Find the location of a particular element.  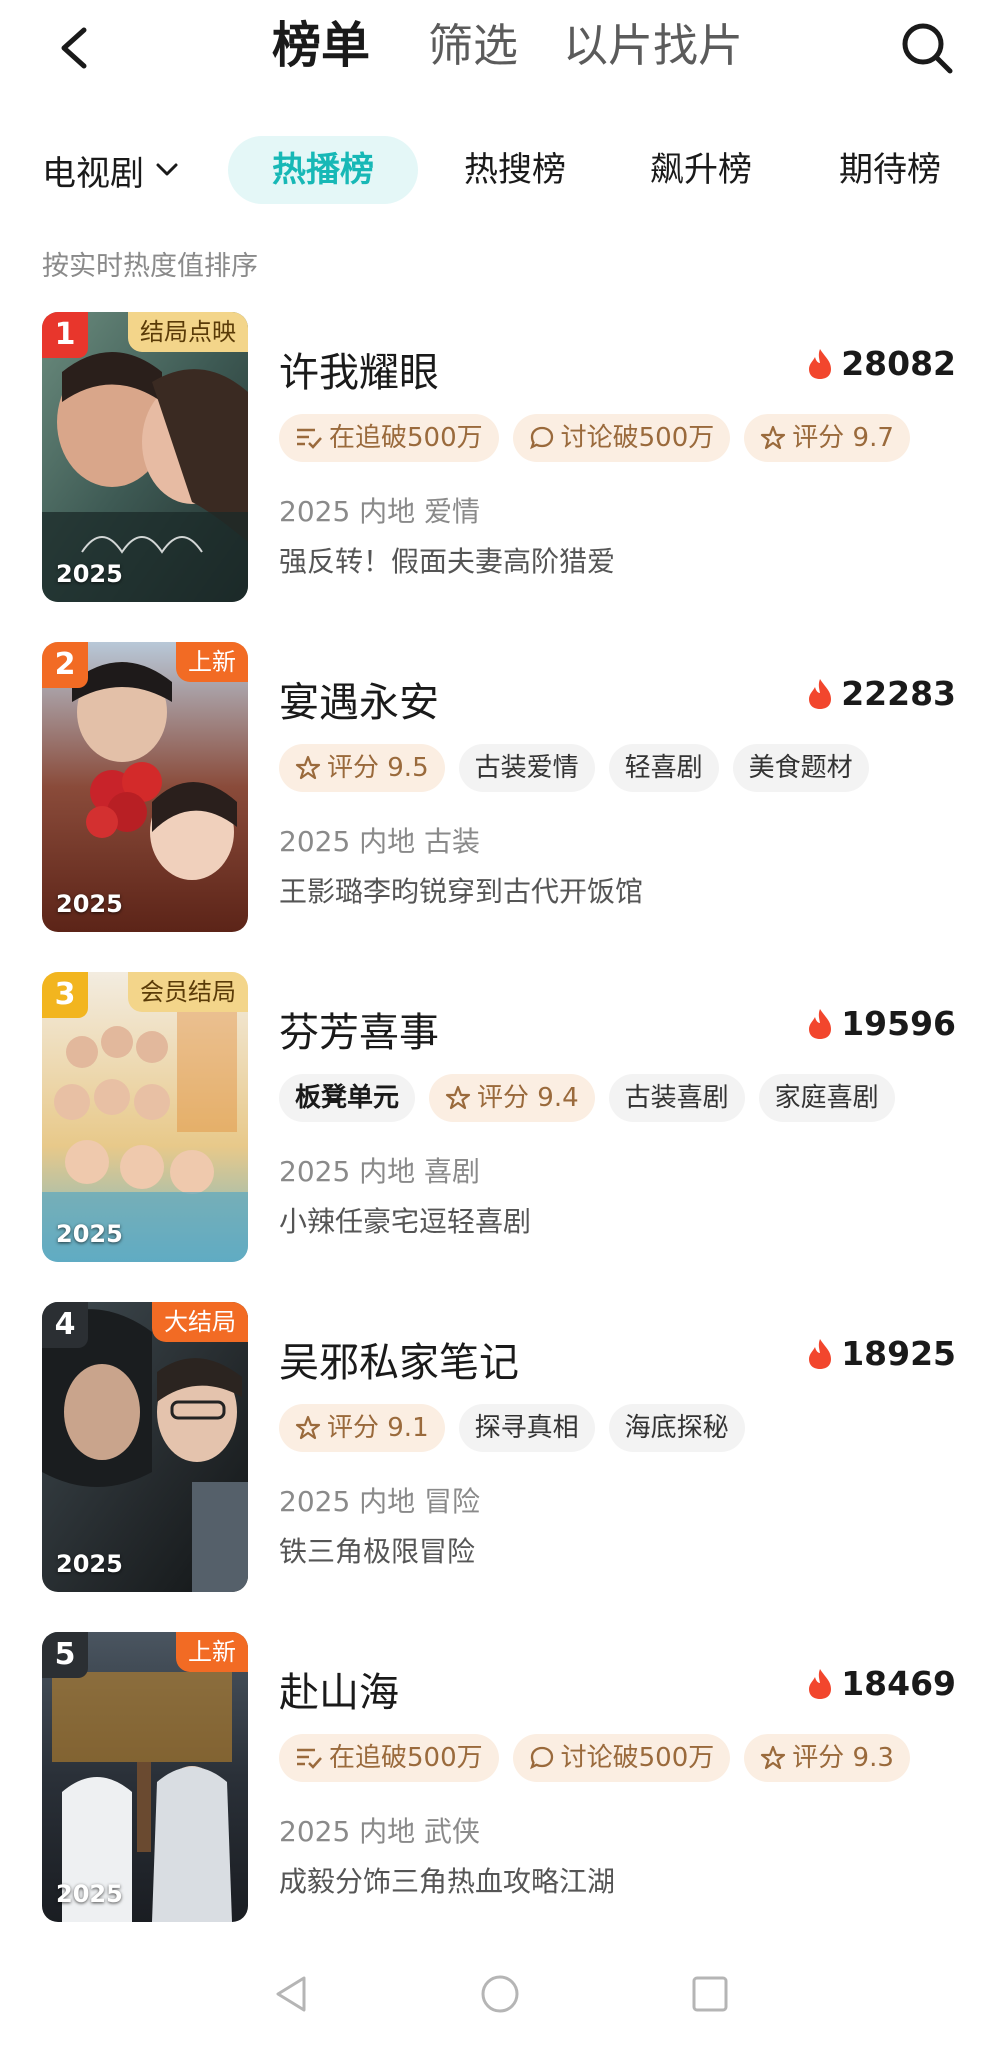

search-icon is located at coordinates (927, 48).